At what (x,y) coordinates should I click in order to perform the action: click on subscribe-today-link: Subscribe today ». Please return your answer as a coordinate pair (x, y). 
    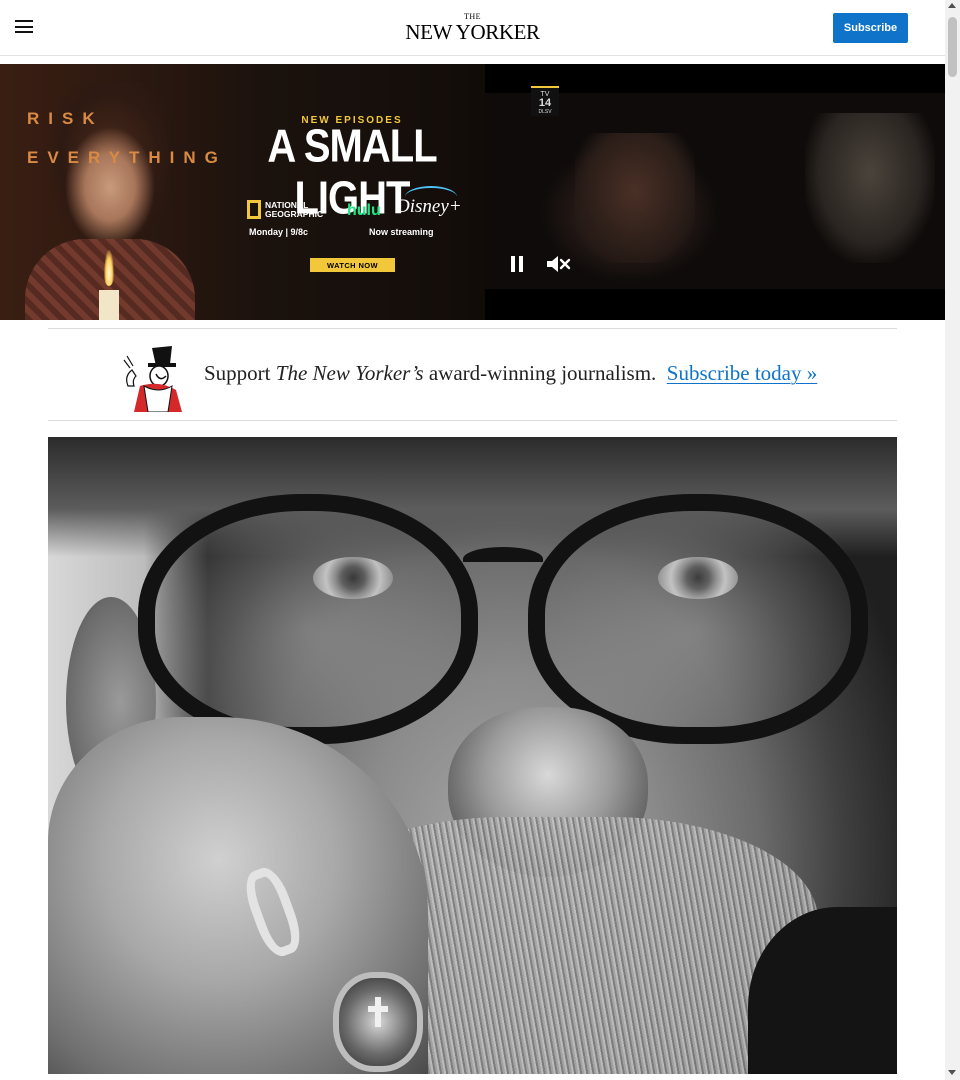
    Looking at the image, I should click on (742, 373).